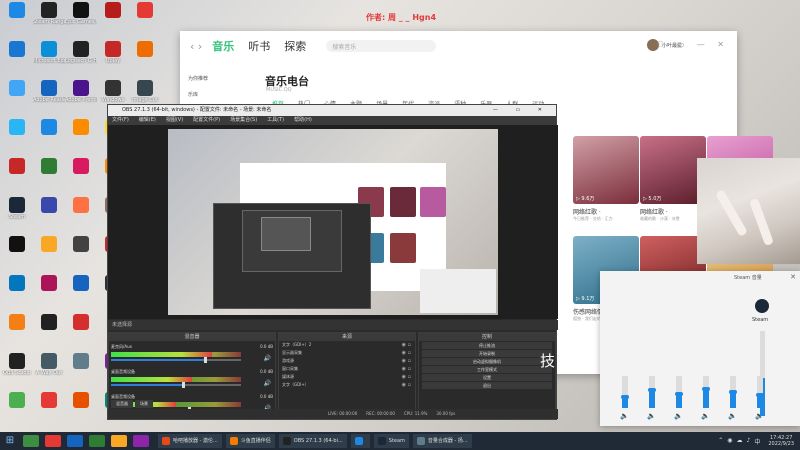 The image size is (800, 450). Describe the element at coordinates (113, 58) in the screenshot. I see `desktop-icon: Uplay` at that location.